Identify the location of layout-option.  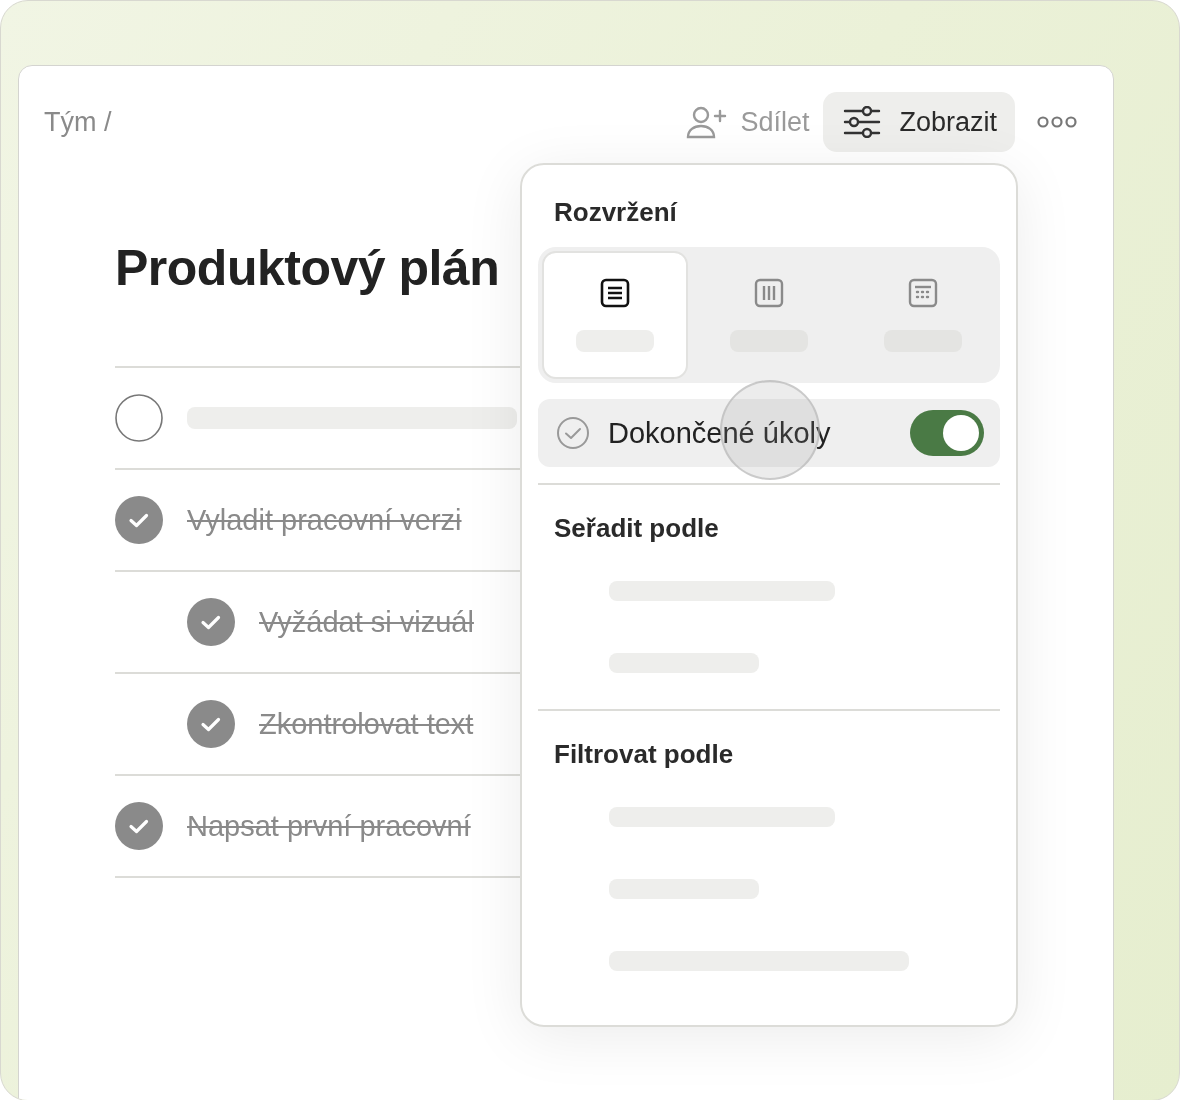
(615, 315).